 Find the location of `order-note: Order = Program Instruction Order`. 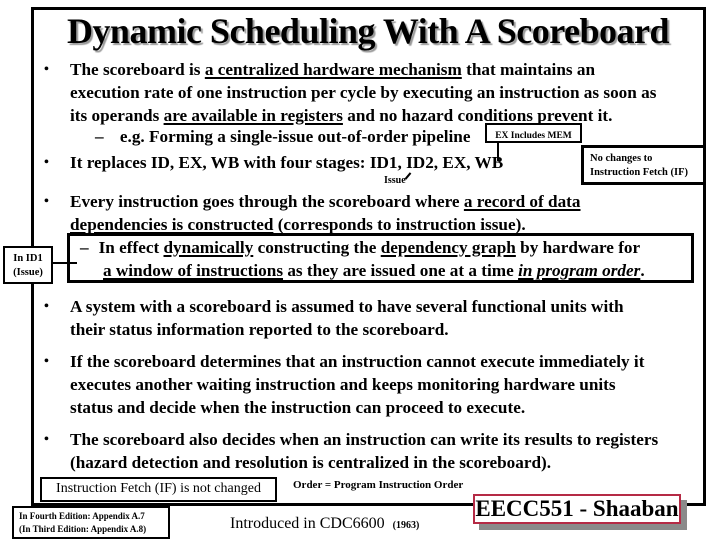

order-note: Order = Program Instruction Order is located at coordinates (378, 485).